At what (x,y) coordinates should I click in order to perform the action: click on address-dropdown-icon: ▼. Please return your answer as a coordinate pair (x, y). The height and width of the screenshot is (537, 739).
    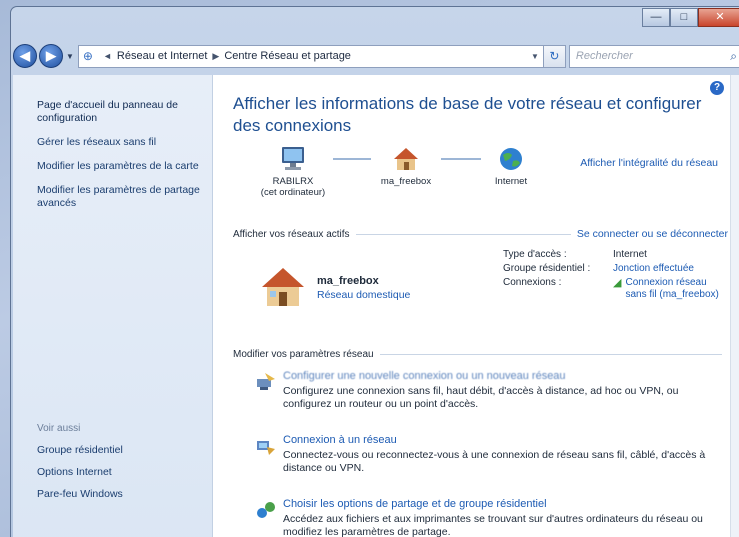
    Looking at the image, I should click on (535, 56).